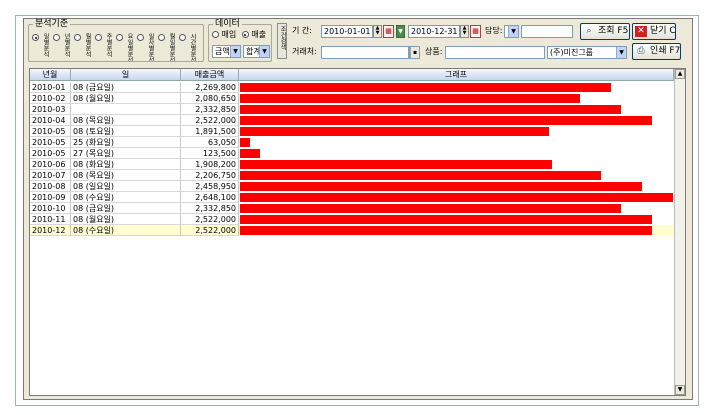 The image size is (710, 415). I want to click on cell-day: 08 (목요일), so click(126, 120).